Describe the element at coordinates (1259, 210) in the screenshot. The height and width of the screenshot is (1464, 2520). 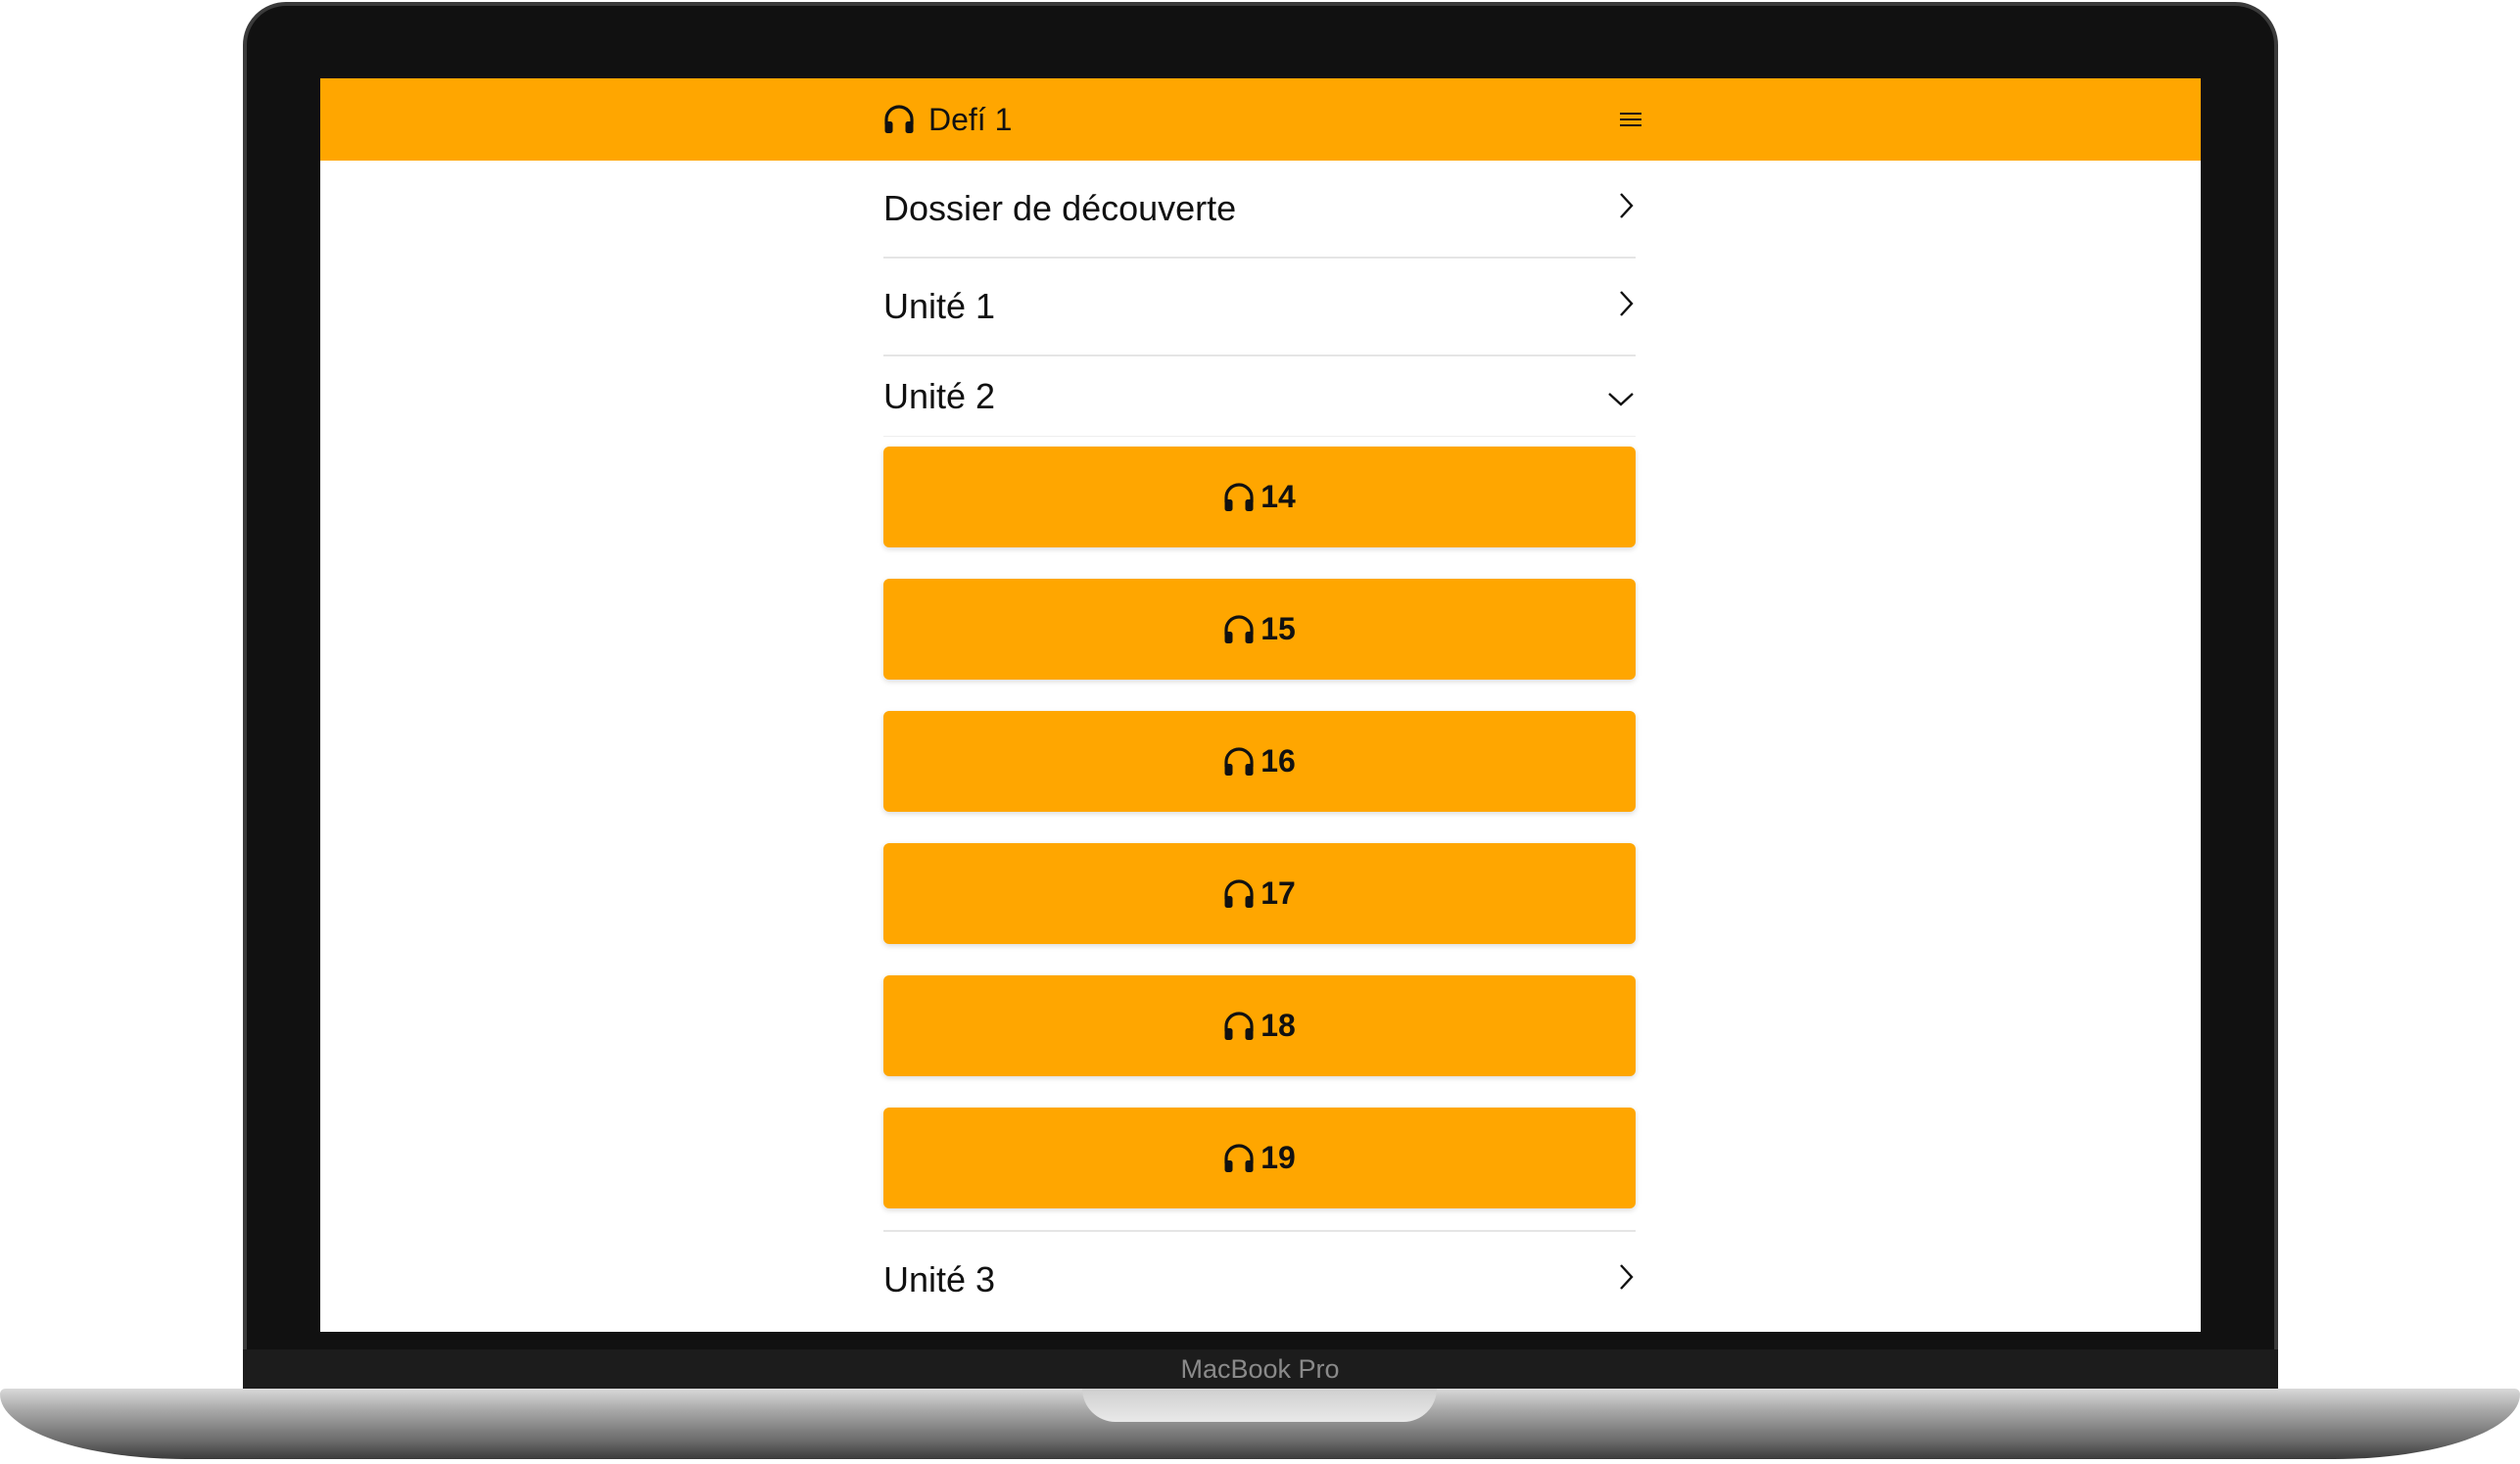
I see `section-dossier-de-decouverte: Dossier de découverte` at that location.